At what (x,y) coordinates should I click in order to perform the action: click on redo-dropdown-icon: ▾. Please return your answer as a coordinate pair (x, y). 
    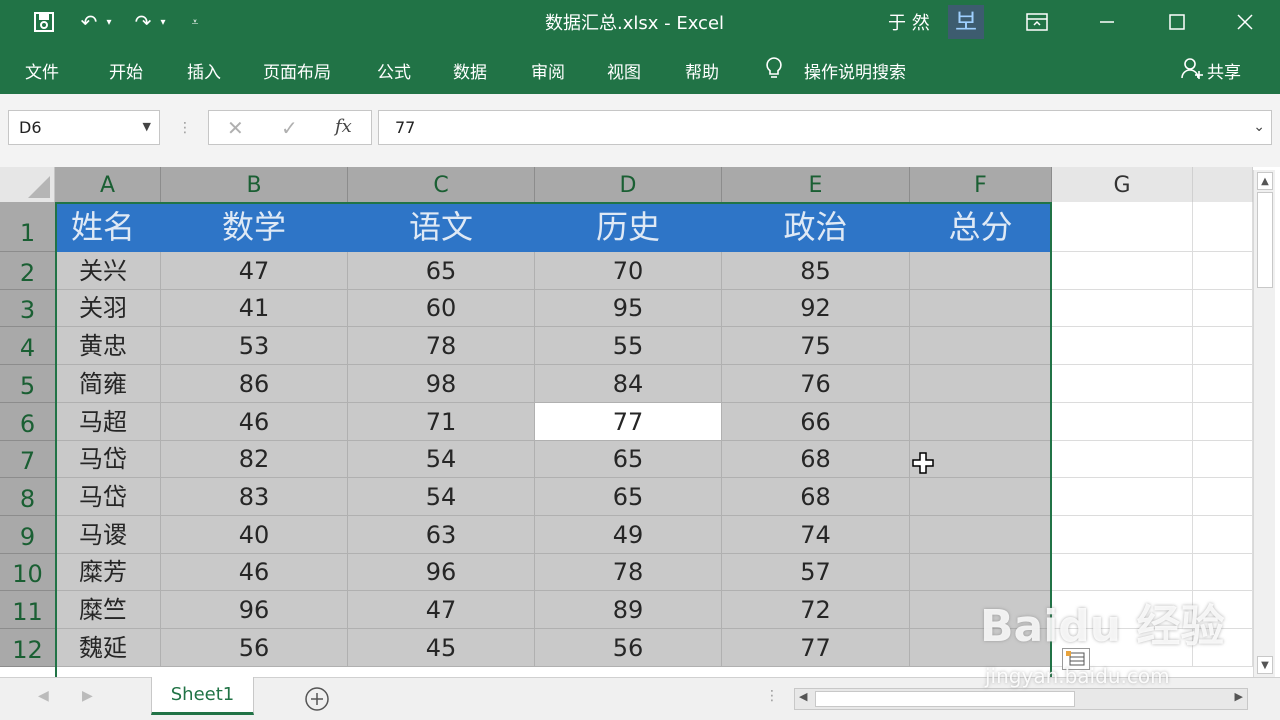
    Looking at the image, I should click on (163, 22).